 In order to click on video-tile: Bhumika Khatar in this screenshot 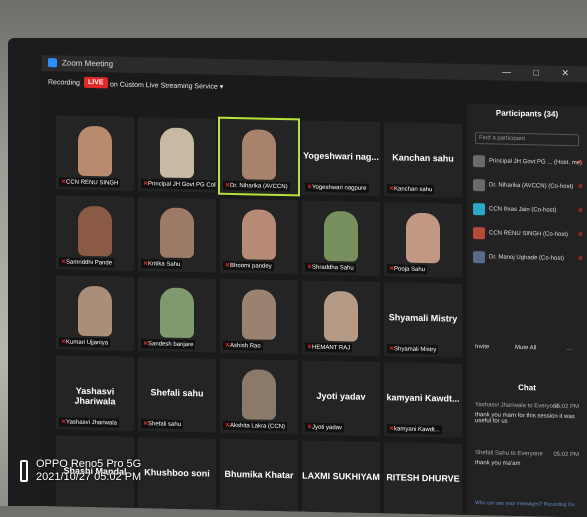, I will do `click(259, 476)`.